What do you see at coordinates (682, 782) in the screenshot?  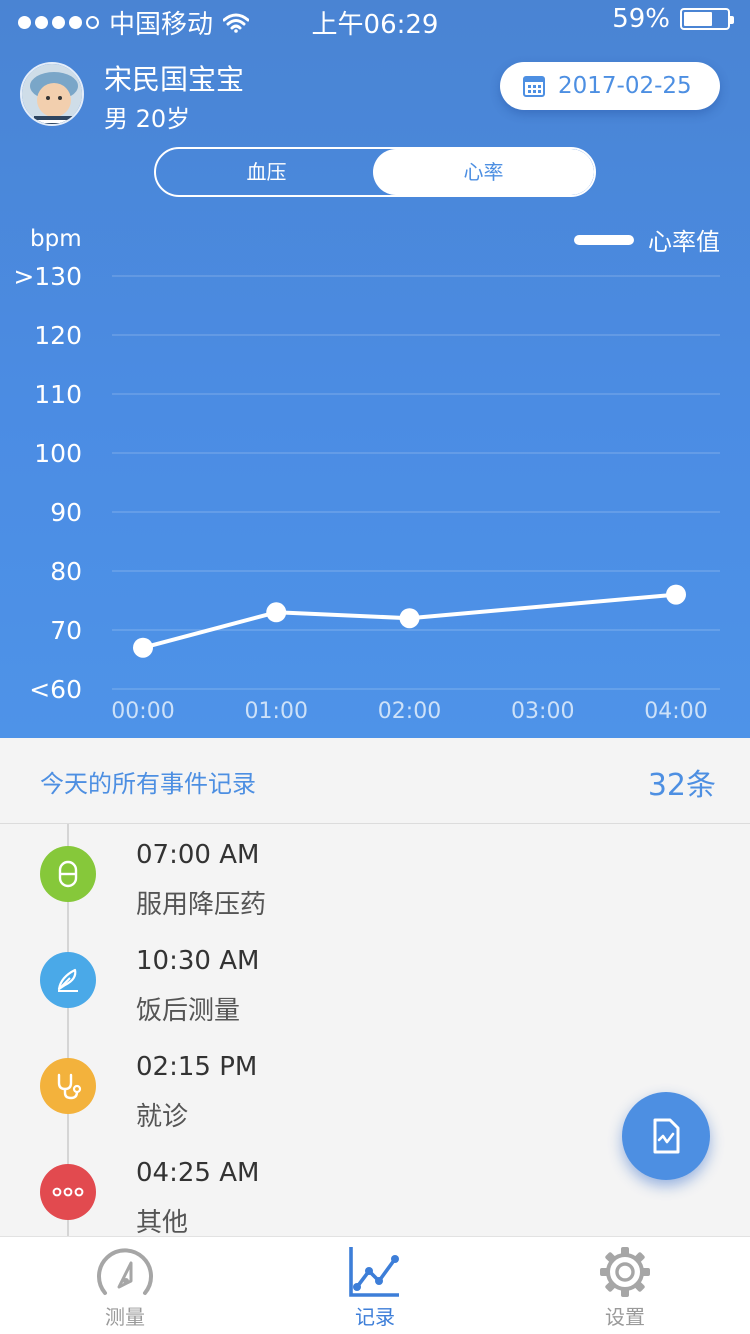 I see `records-count: 32条` at bounding box center [682, 782].